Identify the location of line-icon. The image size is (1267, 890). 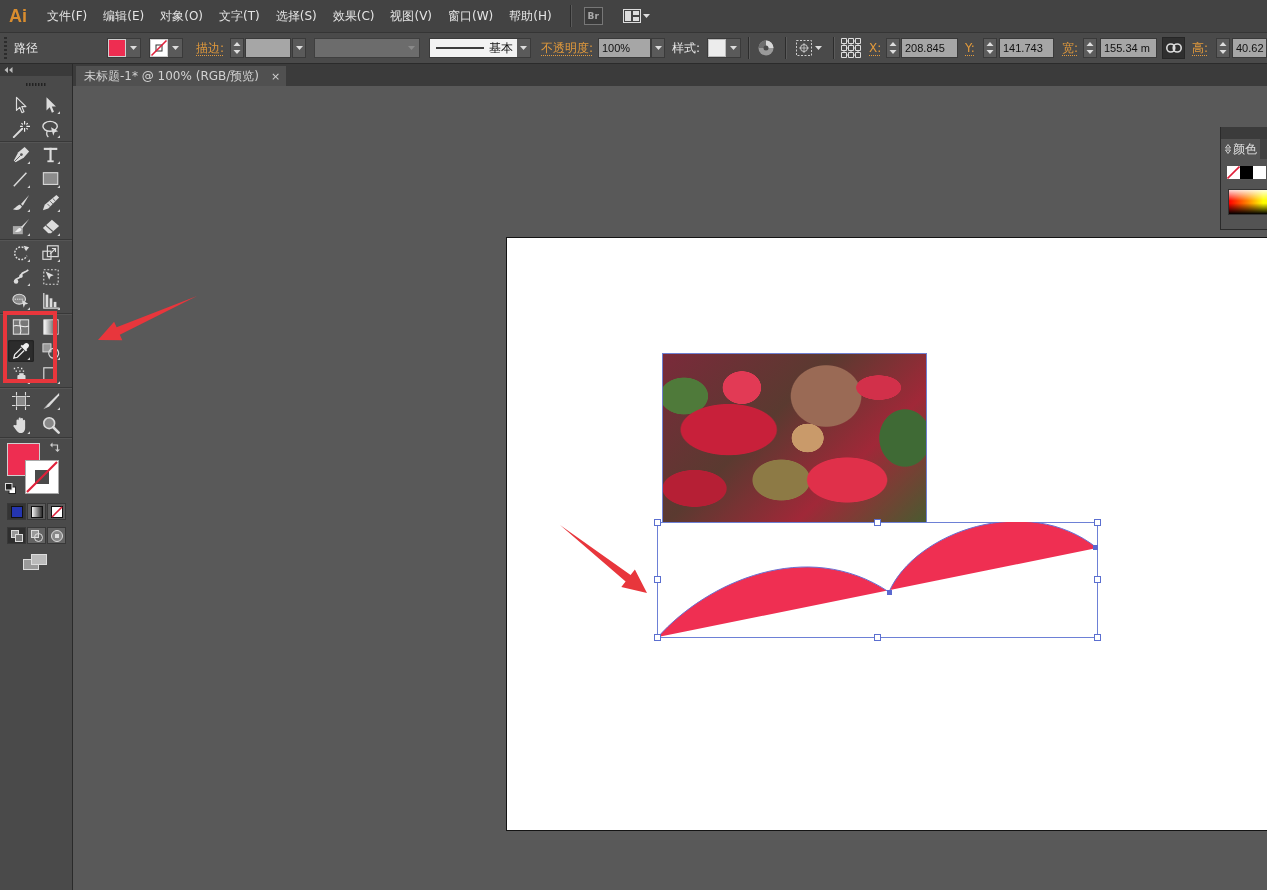
(21, 179).